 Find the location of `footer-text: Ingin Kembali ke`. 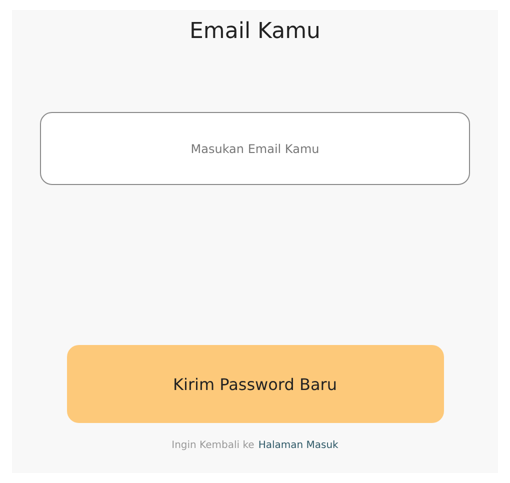

footer-text: Ingin Kembali ke is located at coordinates (213, 445).